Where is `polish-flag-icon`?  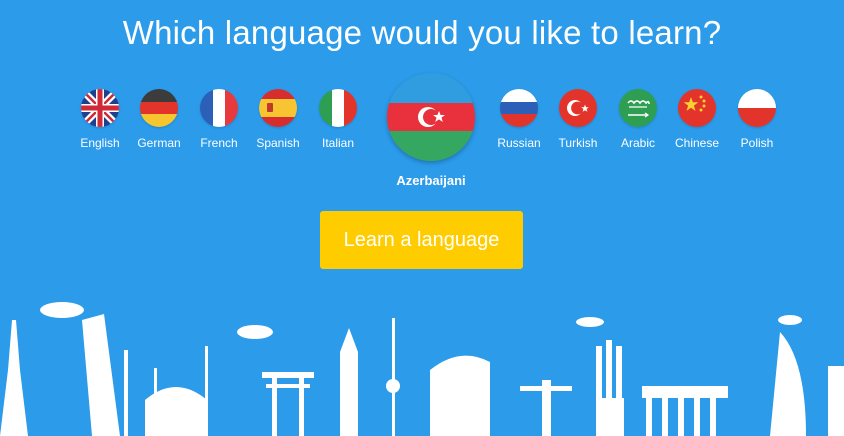 polish-flag-icon is located at coordinates (757, 108).